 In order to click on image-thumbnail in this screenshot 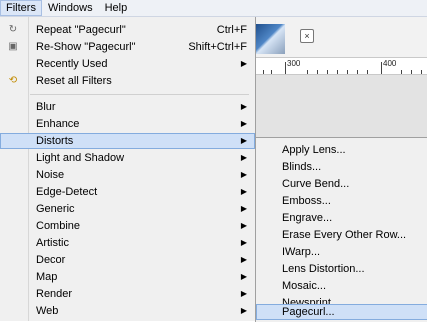, I will do `click(270, 39)`.